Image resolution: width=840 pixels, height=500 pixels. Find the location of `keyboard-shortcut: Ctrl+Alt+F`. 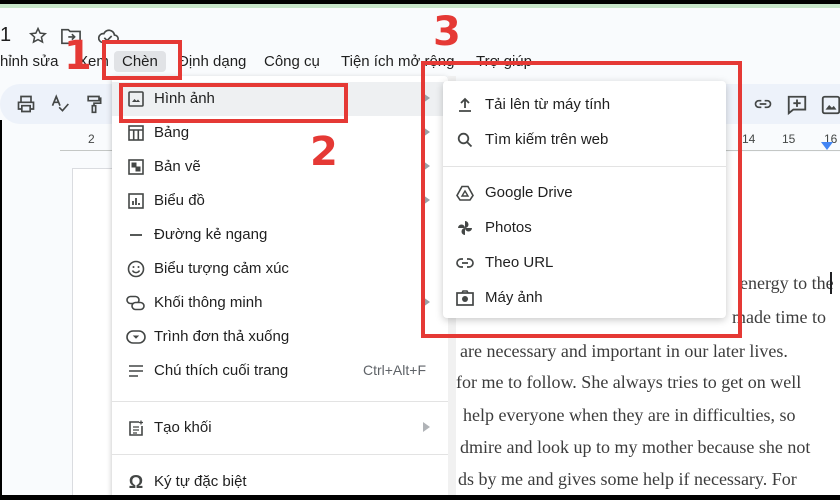

keyboard-shortcut: Ctrl+Alt+F is located at coordinates (394, 370).